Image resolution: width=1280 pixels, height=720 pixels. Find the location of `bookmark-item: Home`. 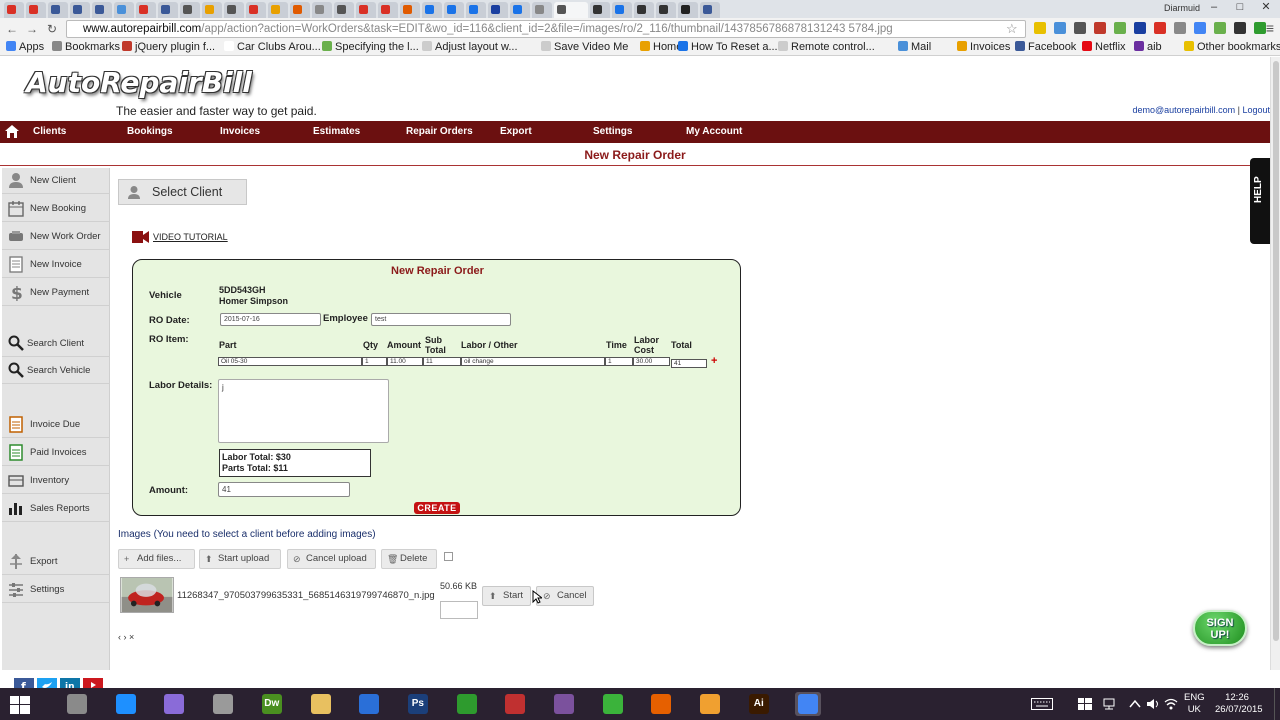

bookmark-item: Home is located at coordinates (661, 47).